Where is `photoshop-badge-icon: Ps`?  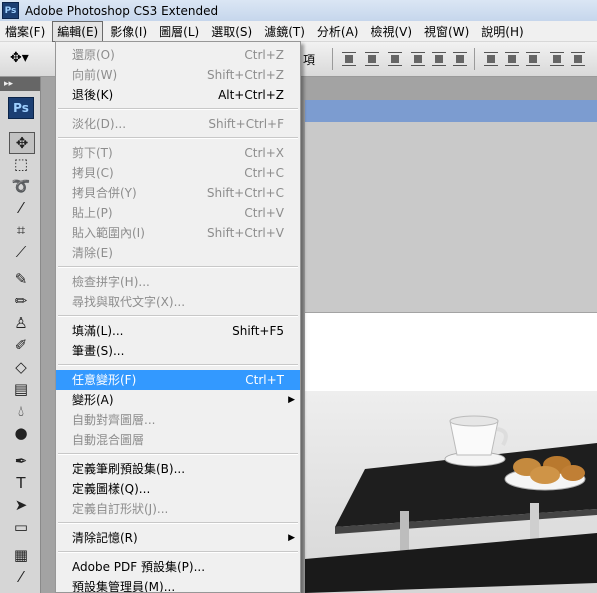 photoshop-badge-icon: Ps is located at coordinates (21, 108).